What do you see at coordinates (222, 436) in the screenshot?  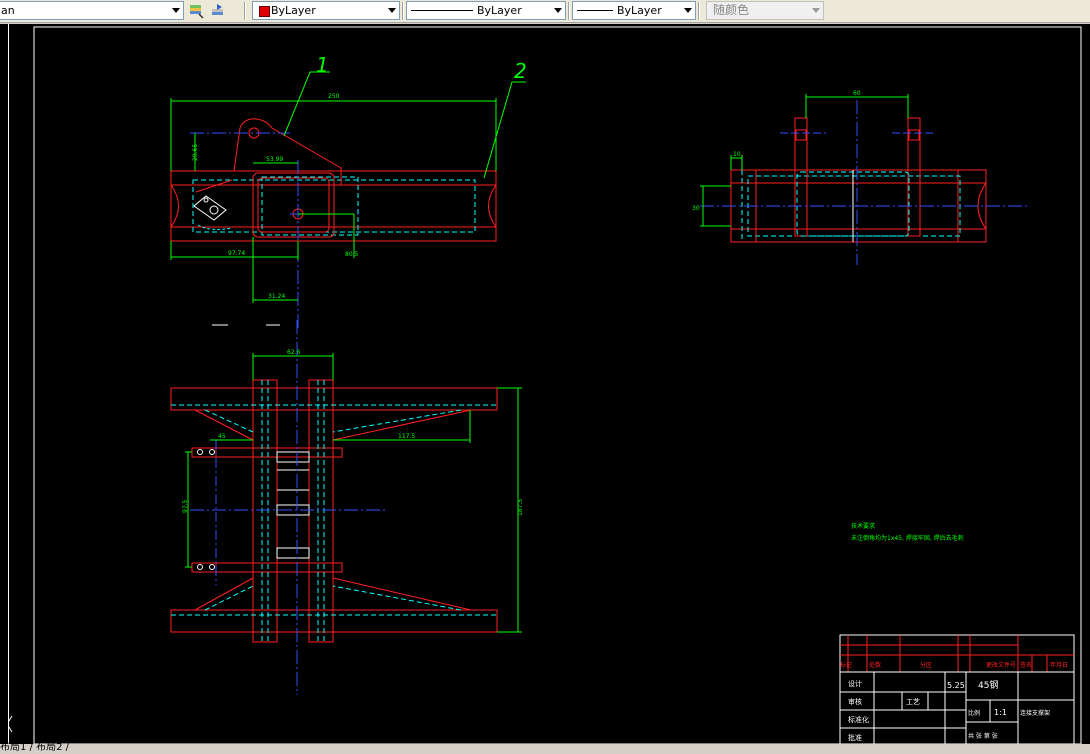 I see `dim-45: 45` at bounding box center [222, 436].